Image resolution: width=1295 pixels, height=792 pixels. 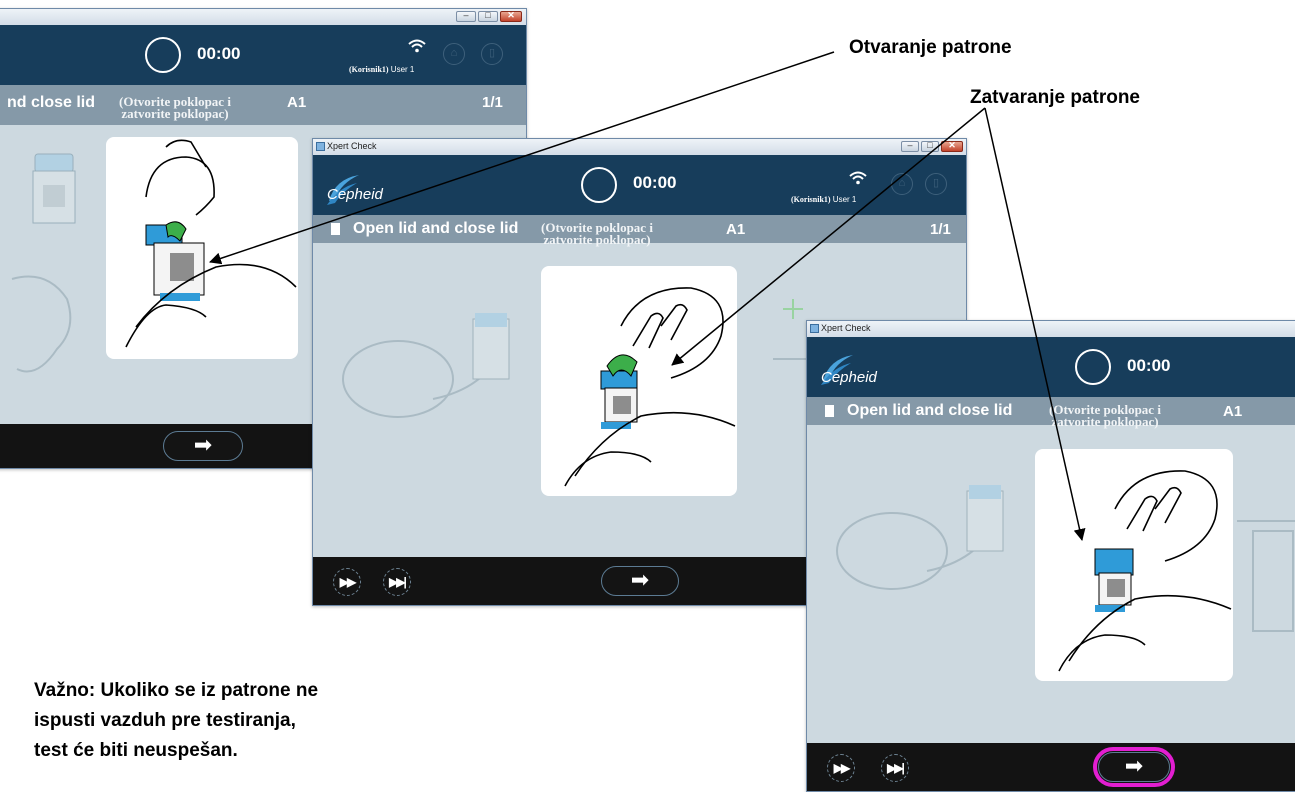 What do you see at coordinates (1035, 324) in the screenshot?
I see `arrow-close-to-window3` at bounding box center [1035, 324].